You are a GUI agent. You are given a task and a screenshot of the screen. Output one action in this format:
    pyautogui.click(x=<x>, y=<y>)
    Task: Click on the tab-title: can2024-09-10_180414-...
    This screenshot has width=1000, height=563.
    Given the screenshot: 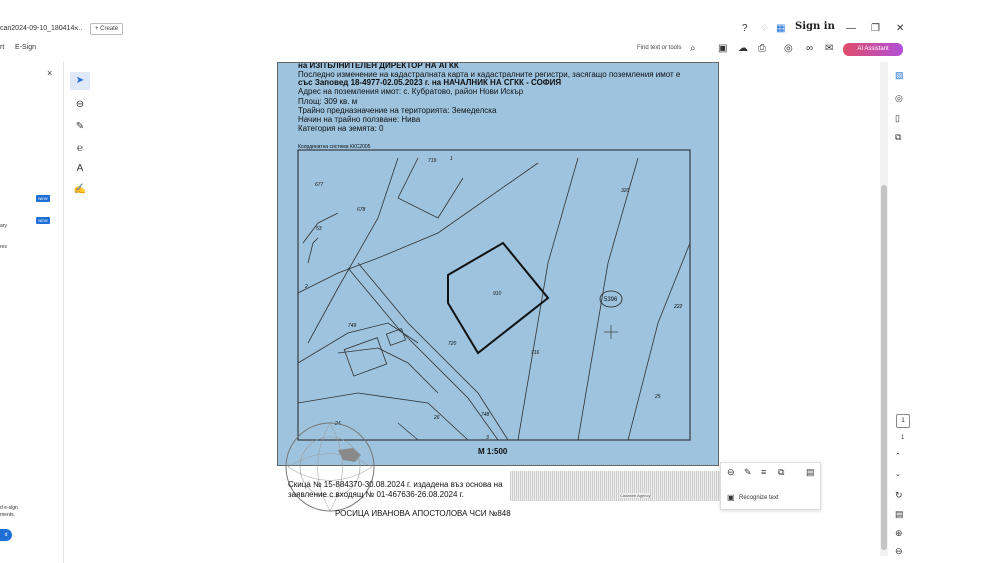 What is the action you would take?
    pyautogui.click(x=41, y=28)
    